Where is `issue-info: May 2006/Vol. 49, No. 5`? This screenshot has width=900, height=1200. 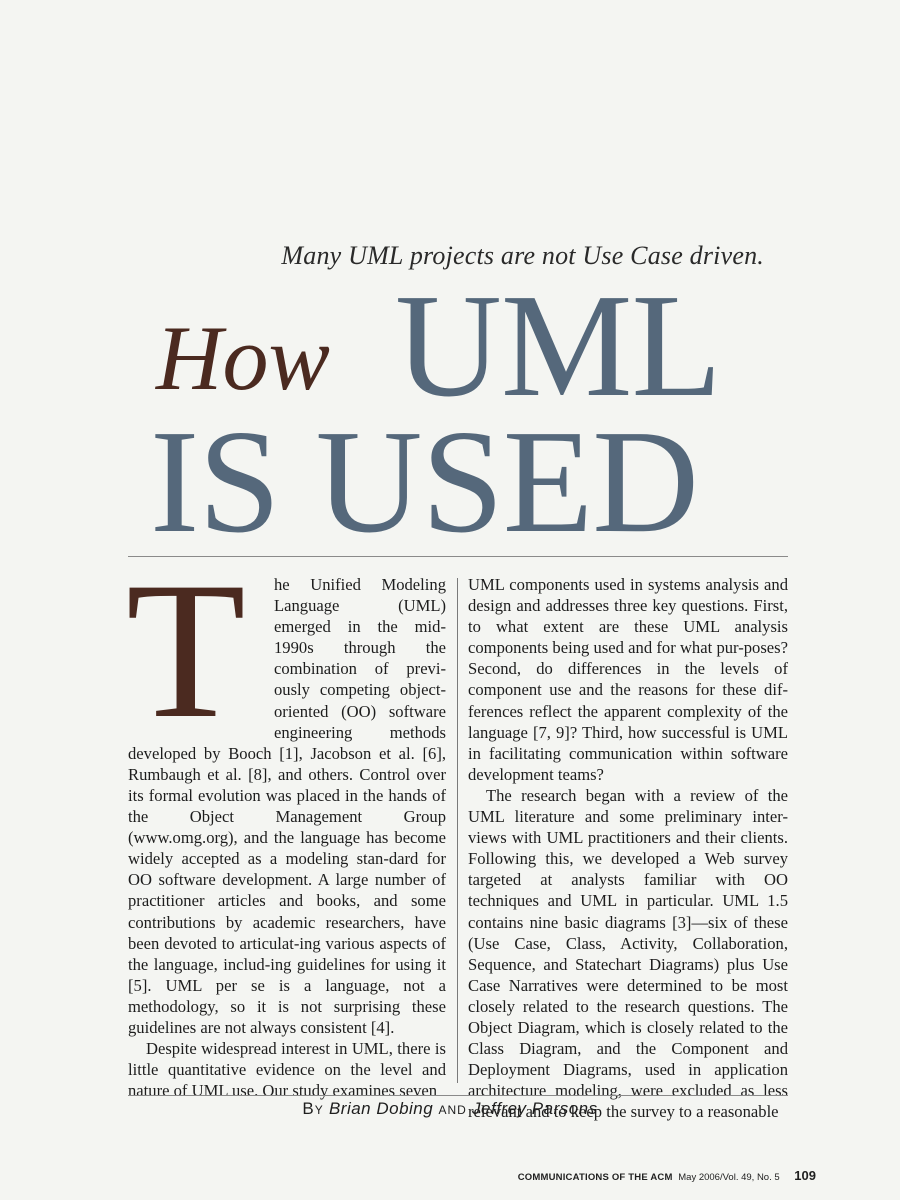
issue-info: May 2006/Vol. 49, No. 5 is located at coordinates (729, 1177).